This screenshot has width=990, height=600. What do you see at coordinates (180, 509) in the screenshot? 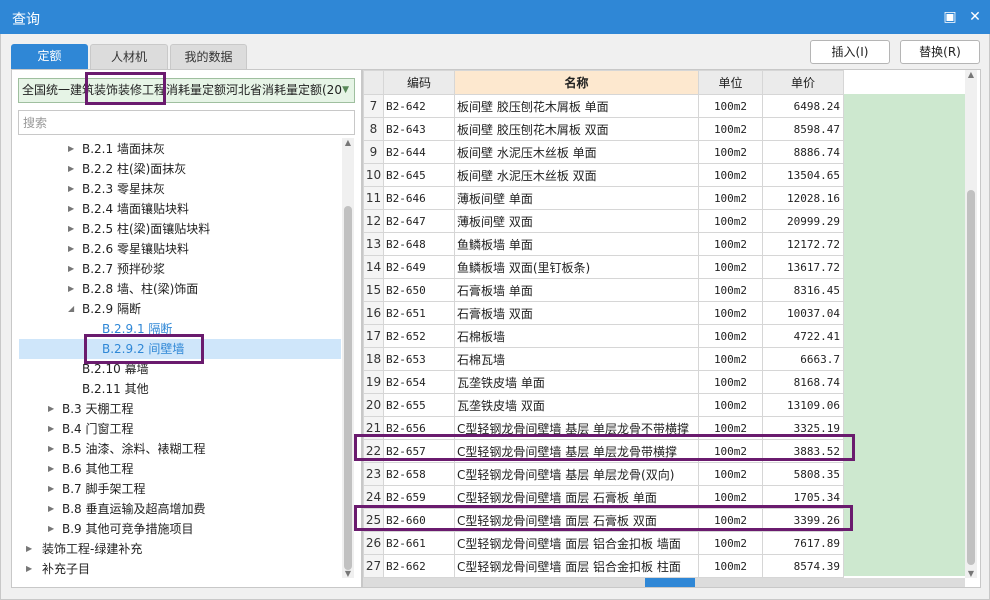
I see `tree-item: ▶ B.8 垂直运输及超高增加费` at bounding box center [180, 509].